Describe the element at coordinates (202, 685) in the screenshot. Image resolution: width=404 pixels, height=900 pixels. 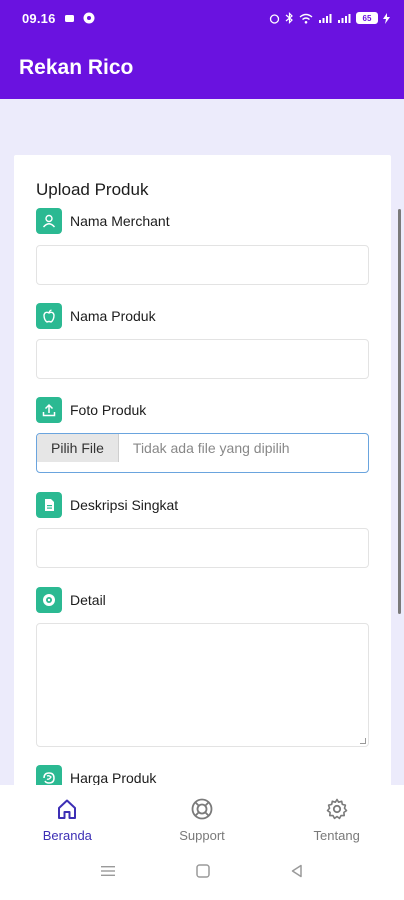
I see `detail-textarea` at that location.